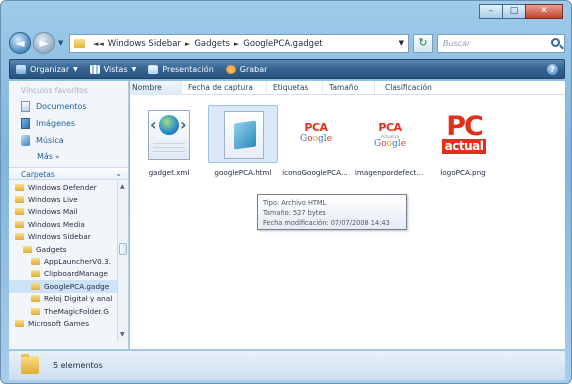  Describe the element at coordinates (463, 172) in the screenshot. I see `file-name: logoPCA.png` at that location.